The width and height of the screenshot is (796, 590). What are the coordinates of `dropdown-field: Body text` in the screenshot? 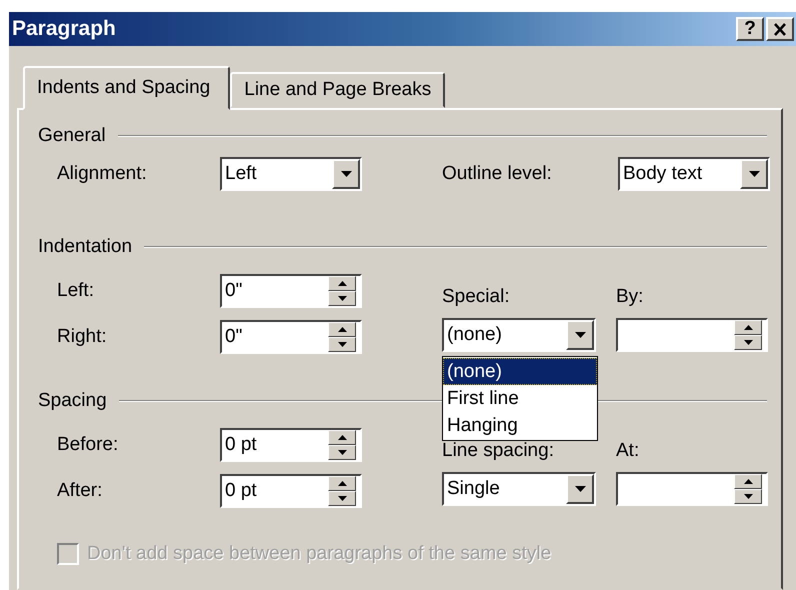 It's located at (694, 174).